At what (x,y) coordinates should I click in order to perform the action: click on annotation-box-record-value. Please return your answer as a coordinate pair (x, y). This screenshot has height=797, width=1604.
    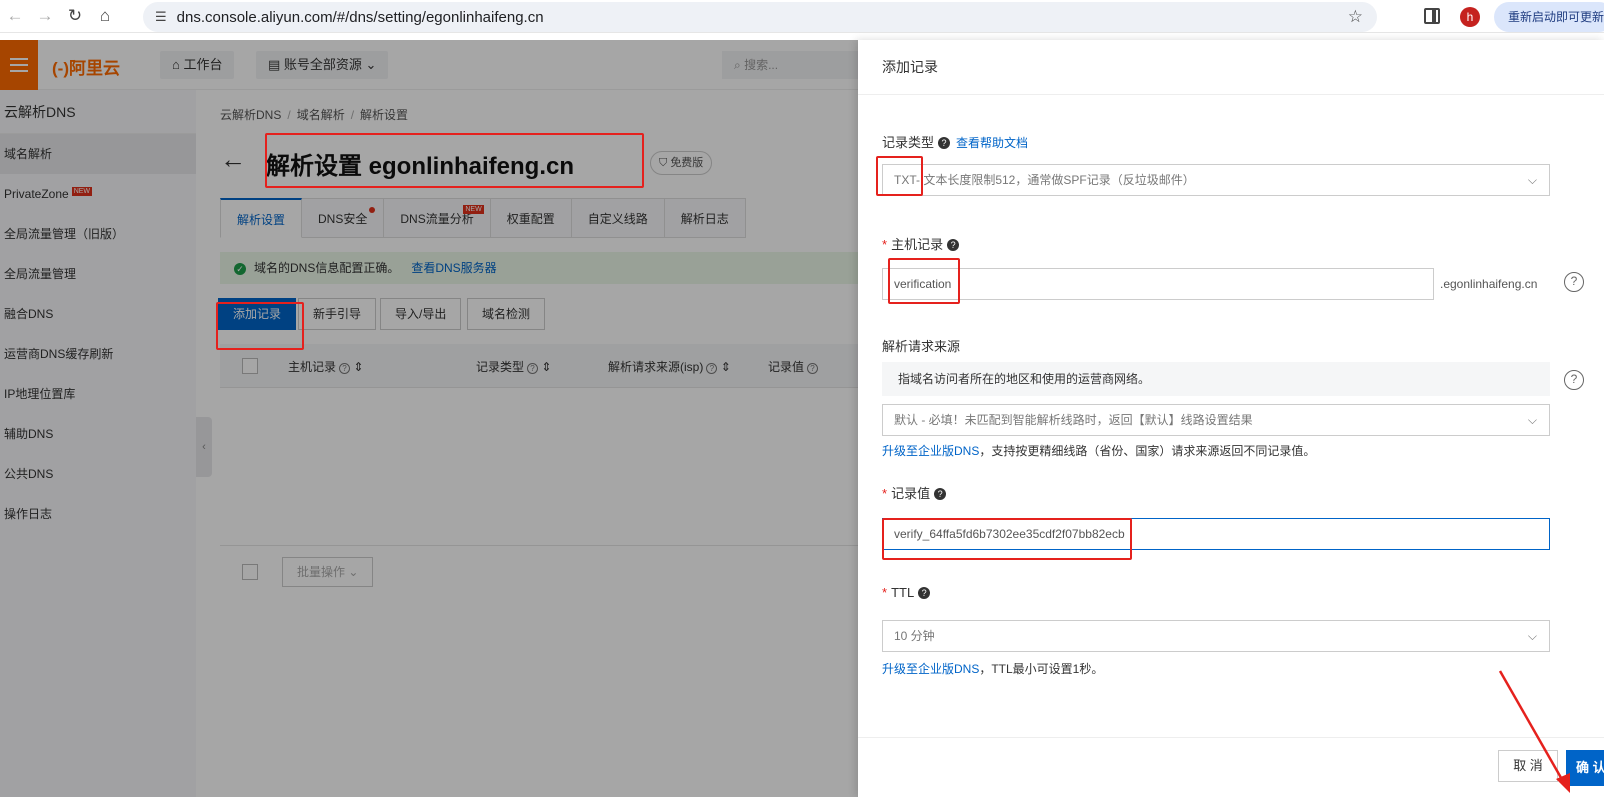
    Looking at the image, I should click on (1007, 539).